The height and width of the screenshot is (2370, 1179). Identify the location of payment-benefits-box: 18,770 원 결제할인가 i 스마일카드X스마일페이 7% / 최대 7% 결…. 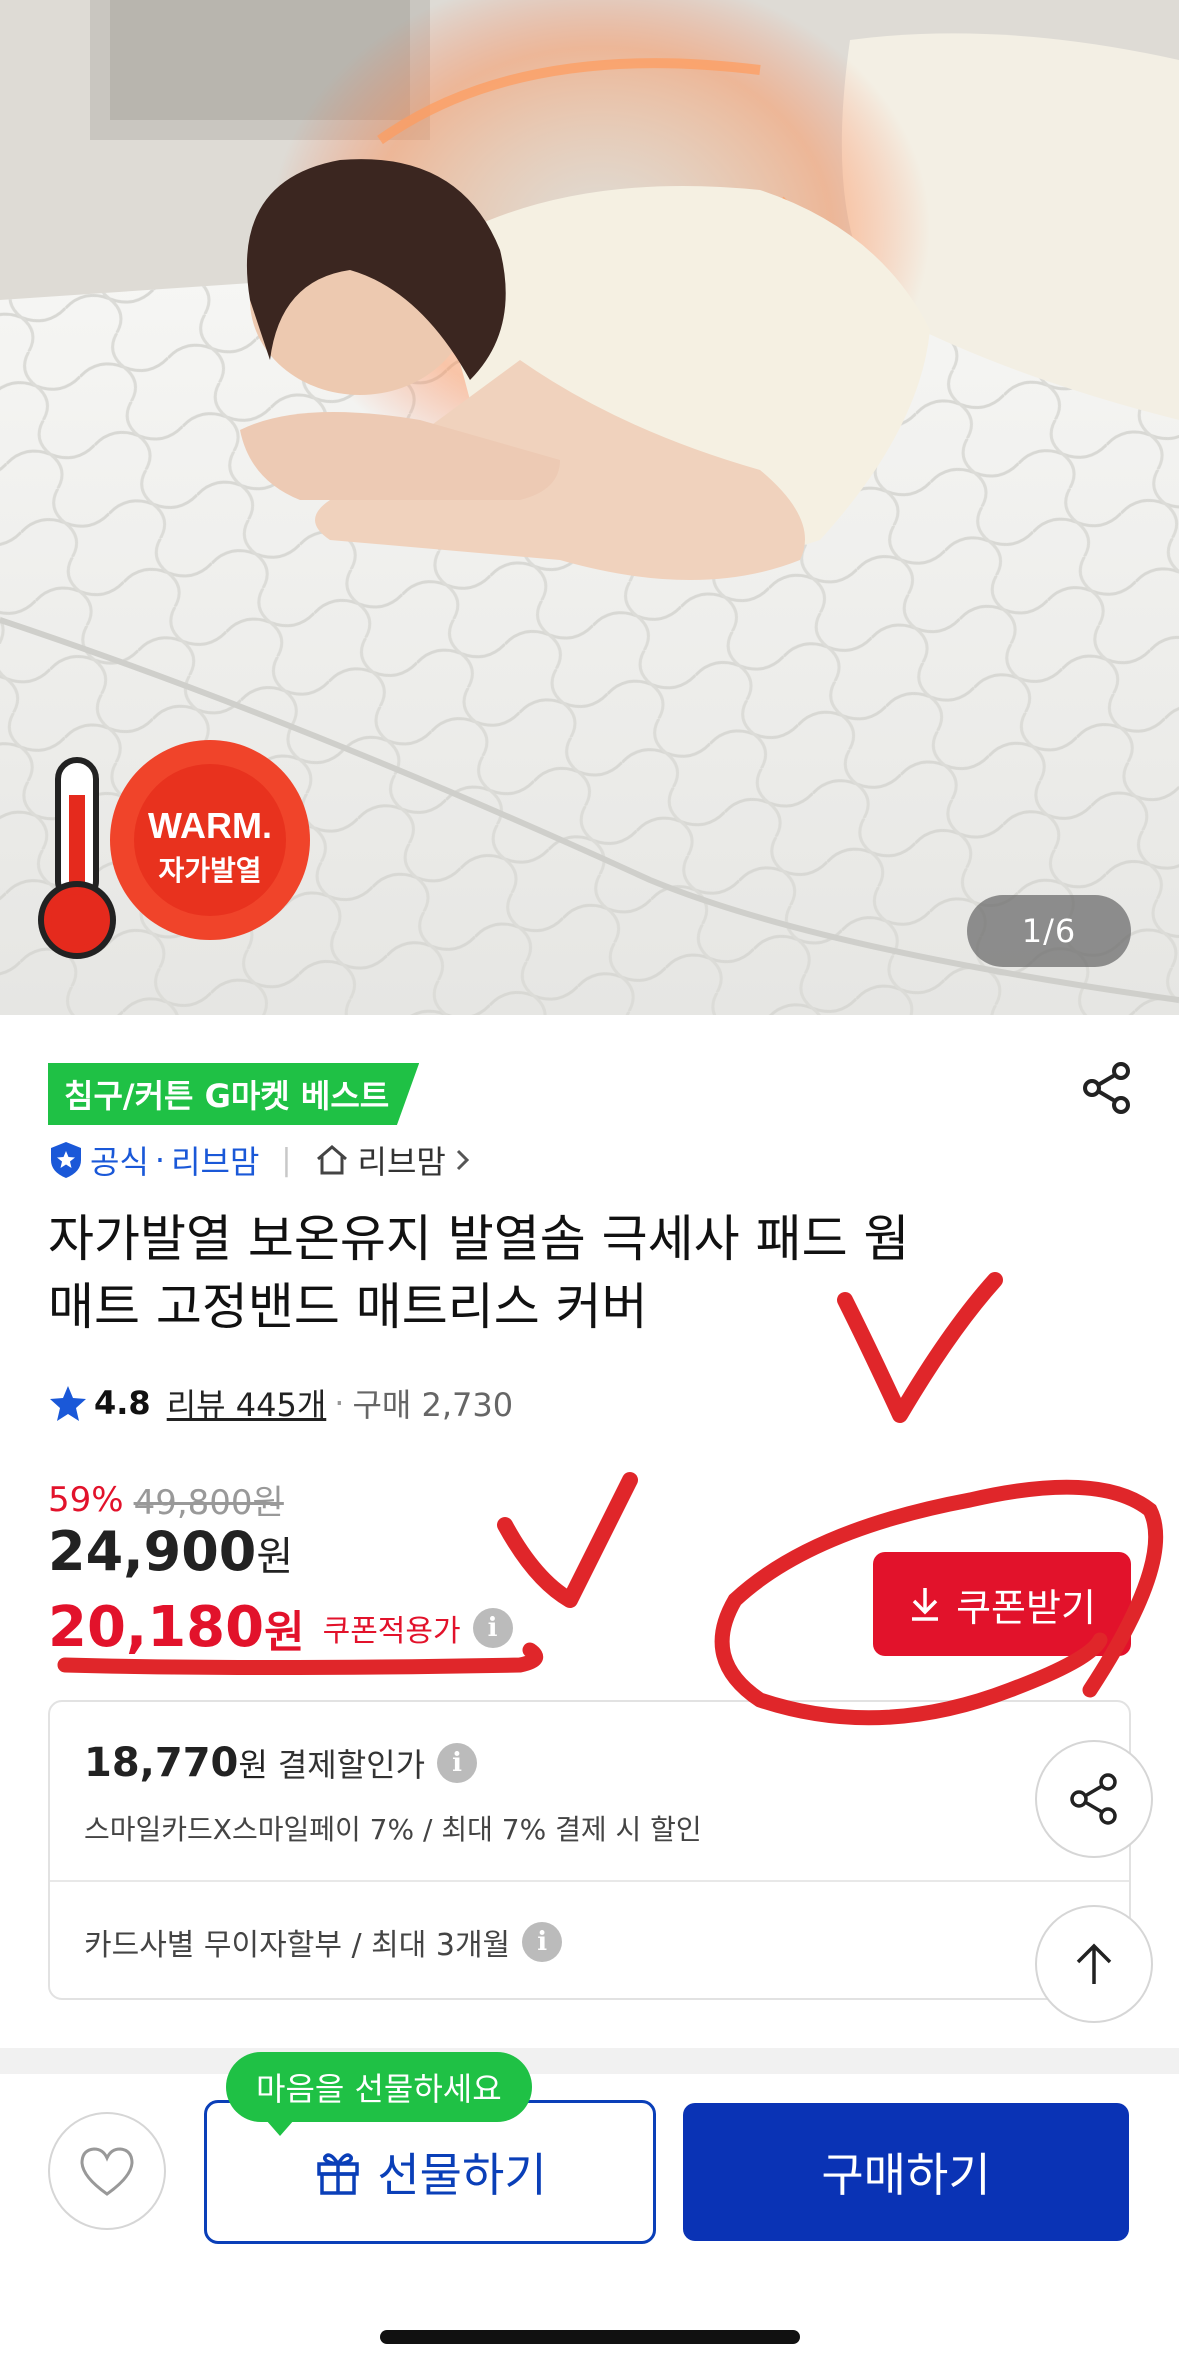
(589, 1850).